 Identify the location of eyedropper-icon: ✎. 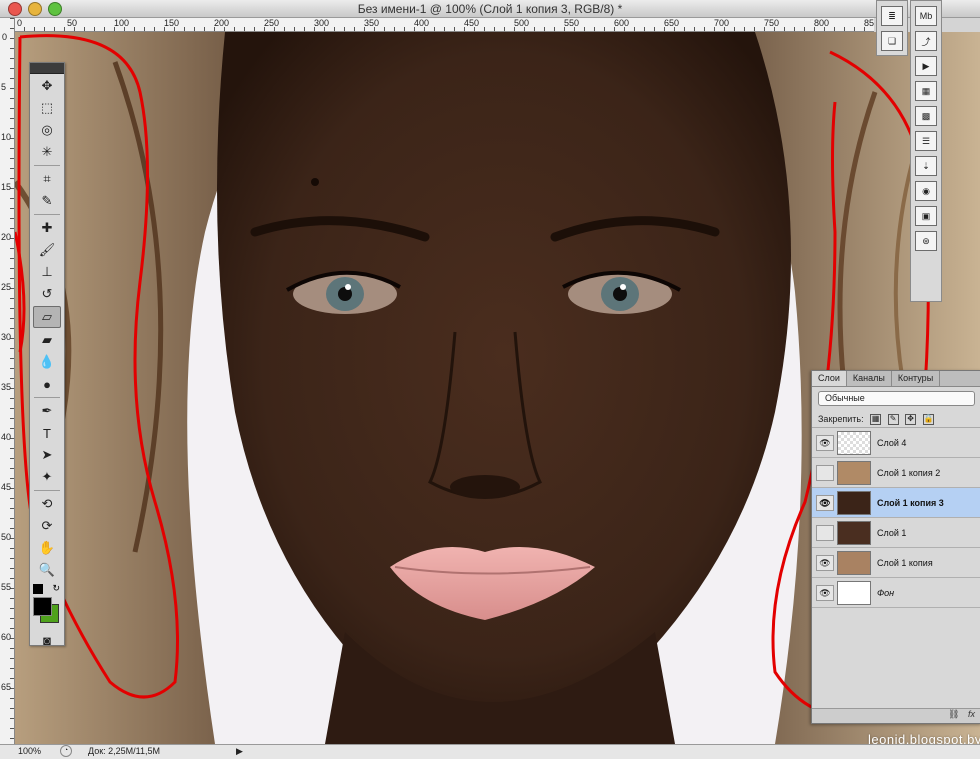
(47, 200).